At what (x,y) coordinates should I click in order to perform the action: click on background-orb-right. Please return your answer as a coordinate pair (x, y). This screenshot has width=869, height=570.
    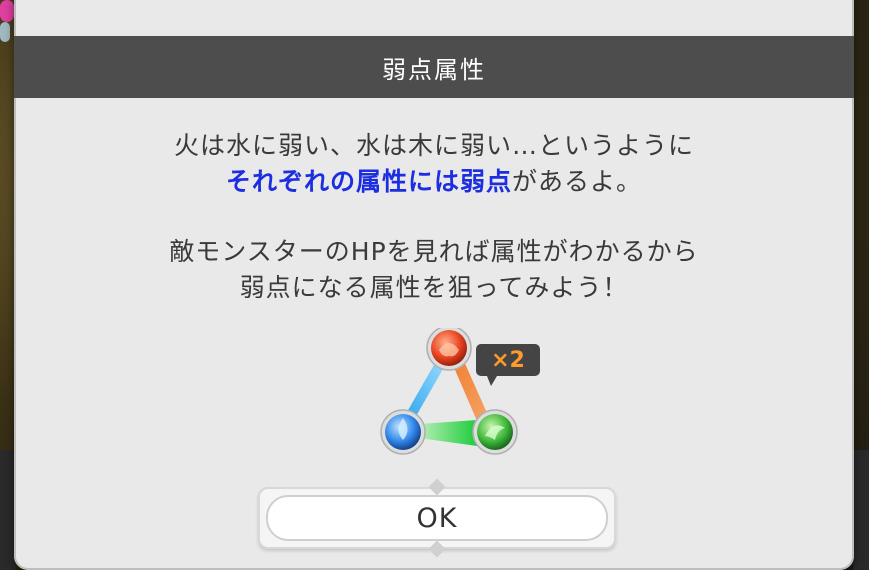
    Looking at the image, I should click on (5, 32).